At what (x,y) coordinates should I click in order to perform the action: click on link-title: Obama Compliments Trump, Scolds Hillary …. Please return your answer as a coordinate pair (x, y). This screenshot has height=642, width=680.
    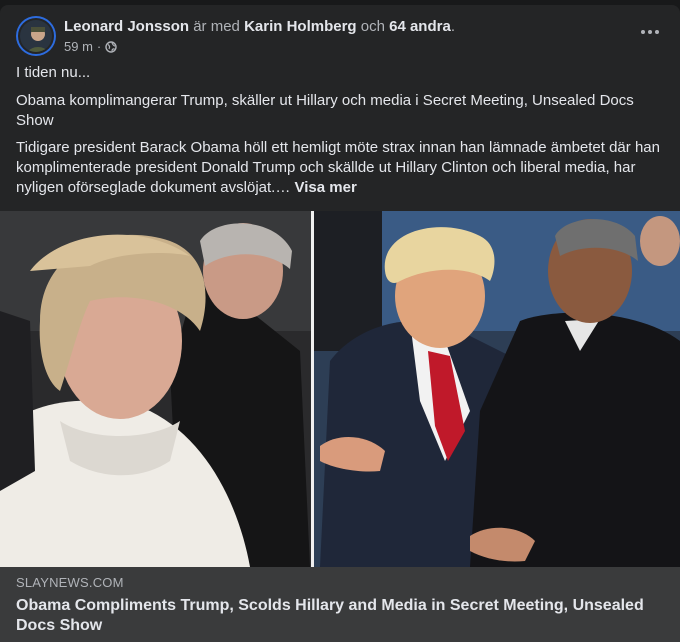
    Looking at the image, I should click on (340, 616).